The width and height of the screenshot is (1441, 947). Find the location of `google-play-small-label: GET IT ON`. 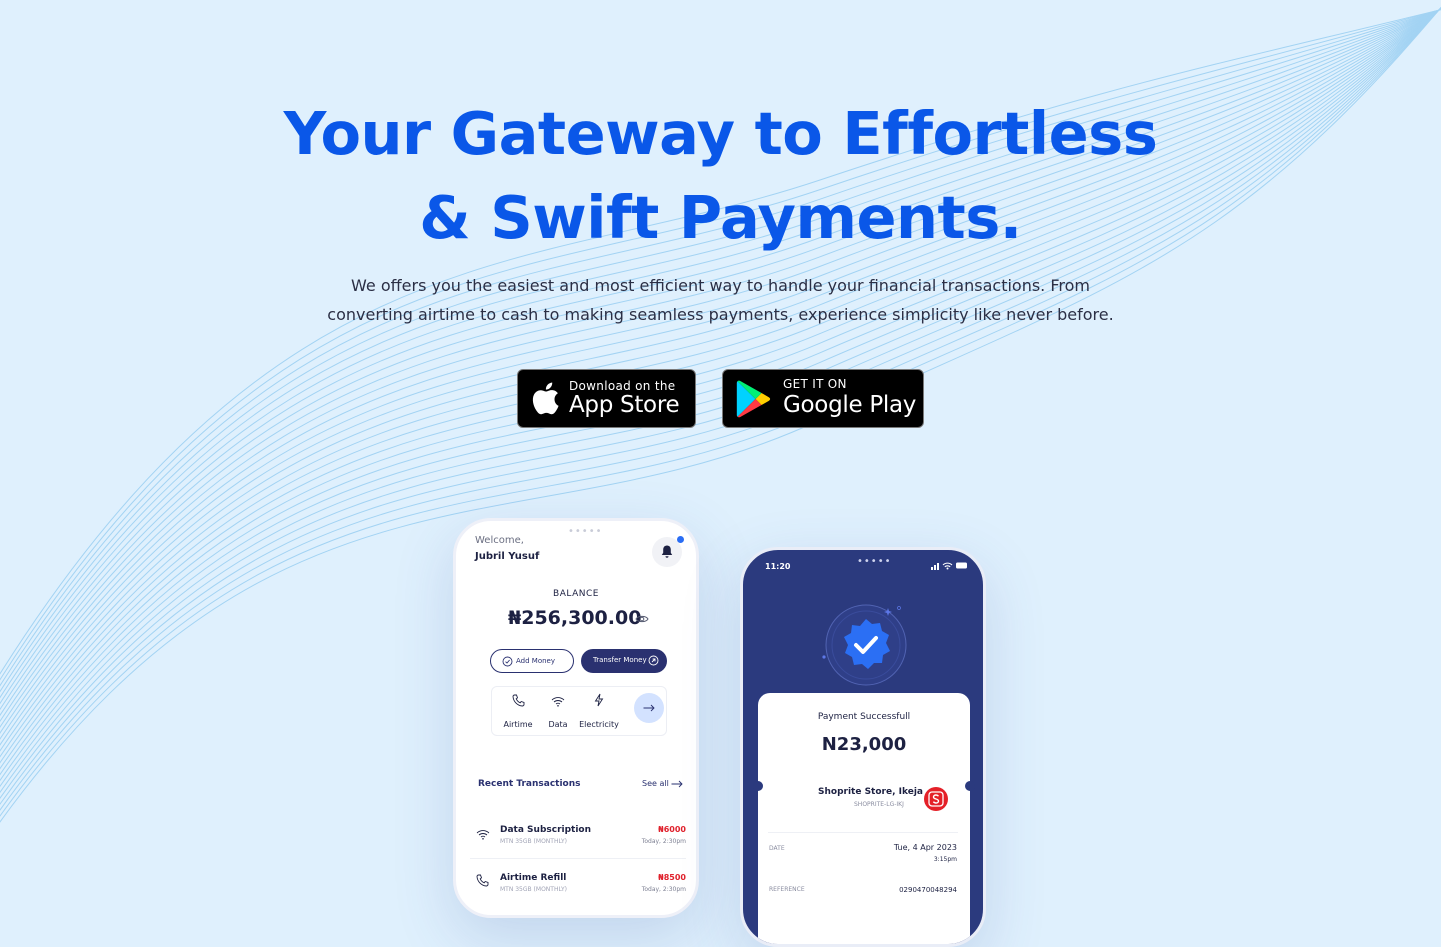

google-play-small-label: GET IT ON is located at coordinates (815, 384).